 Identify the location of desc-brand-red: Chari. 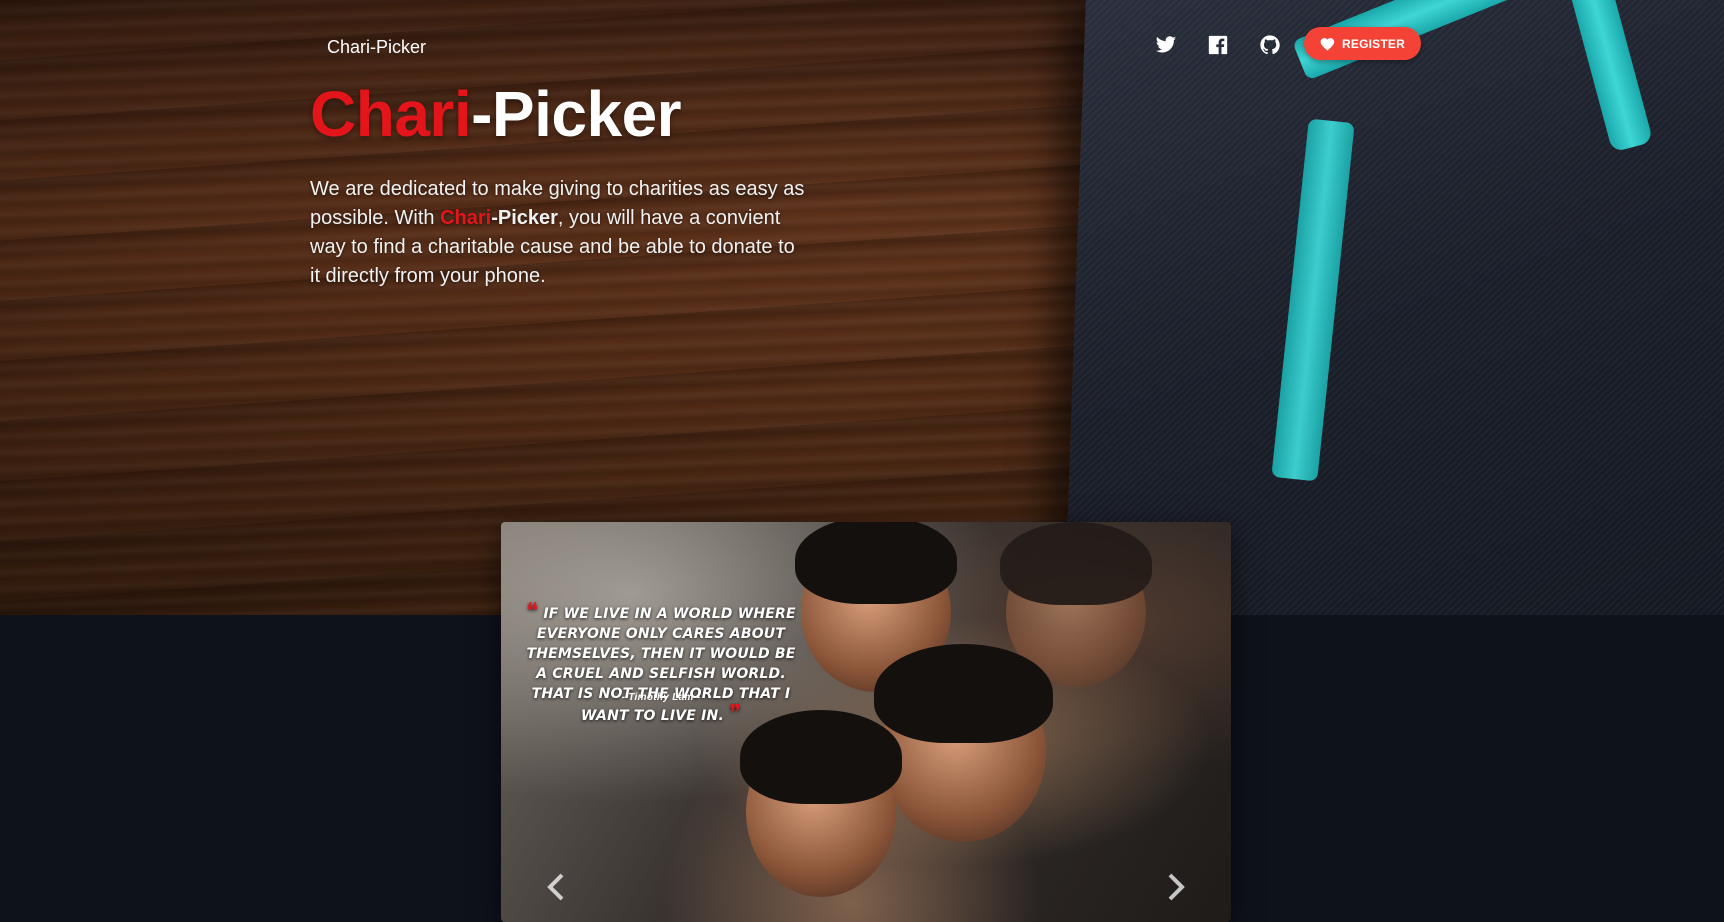
(466, 218).